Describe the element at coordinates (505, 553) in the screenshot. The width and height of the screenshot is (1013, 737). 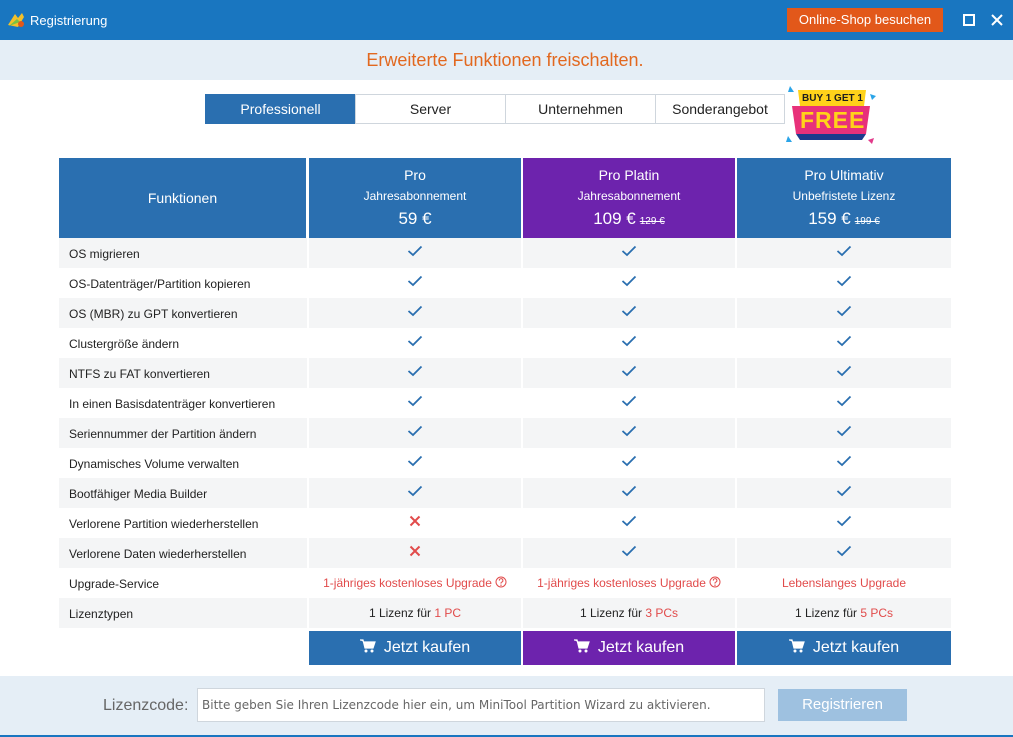
I see `table-row: Verlorene Daten wiederherstellen` at that location.